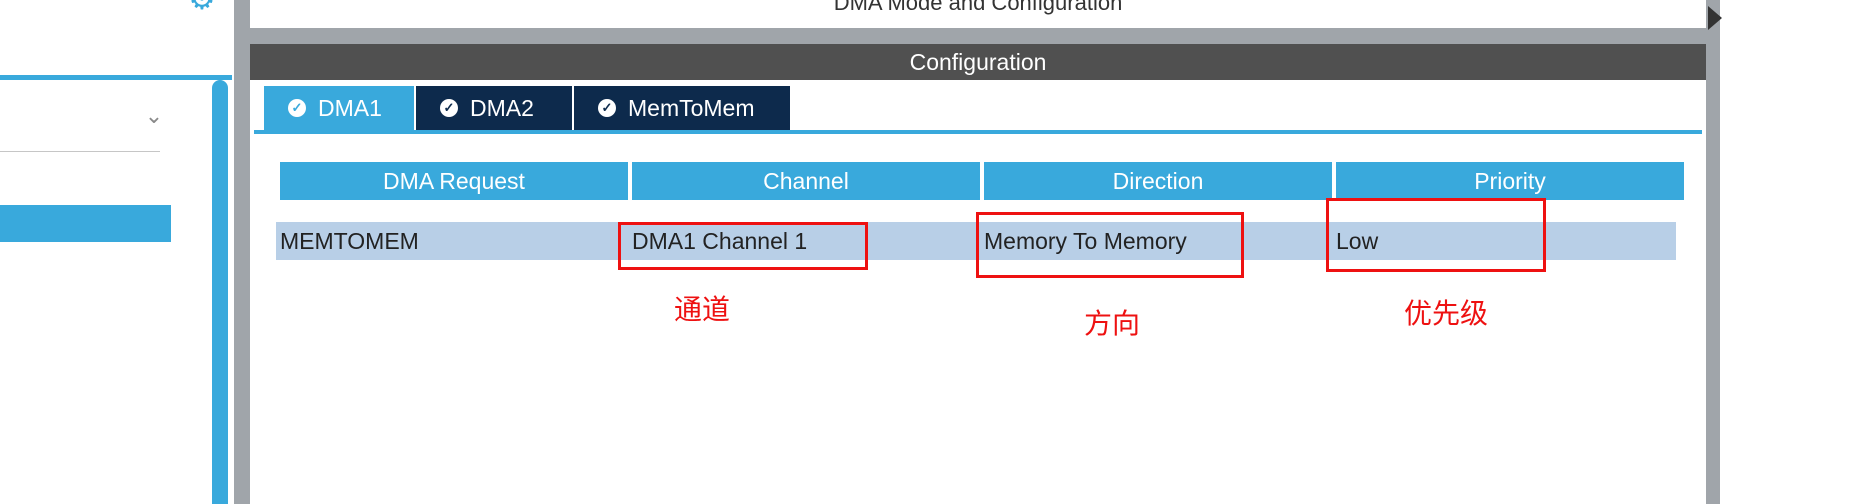 The image size is (1868, 504). Describe the element at coordinates (502, 108) in the screenshot. I see `tab-label: DMA2` at that location.